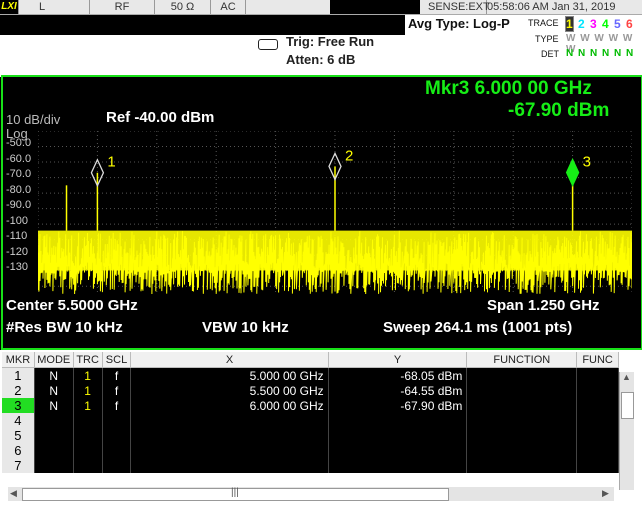  What do you see at coordinates (398, 405) in the screenshot?
I see `table-cell: -67.90 dBm` at bounding box center [398, 405].